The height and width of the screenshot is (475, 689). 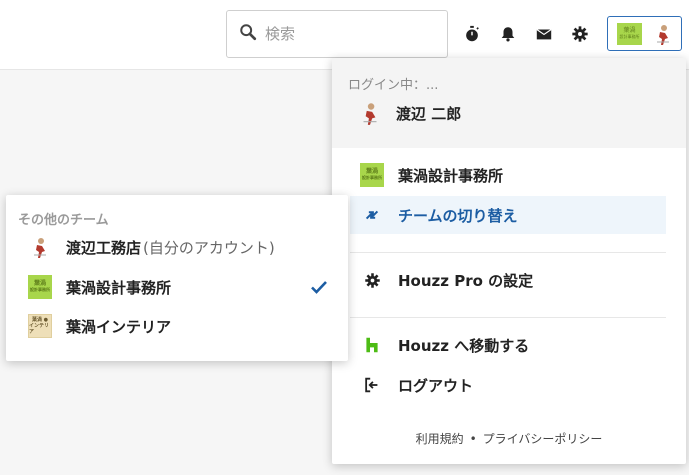 I want to click on logout-label: ログアウト, so click(x=436, y=385).